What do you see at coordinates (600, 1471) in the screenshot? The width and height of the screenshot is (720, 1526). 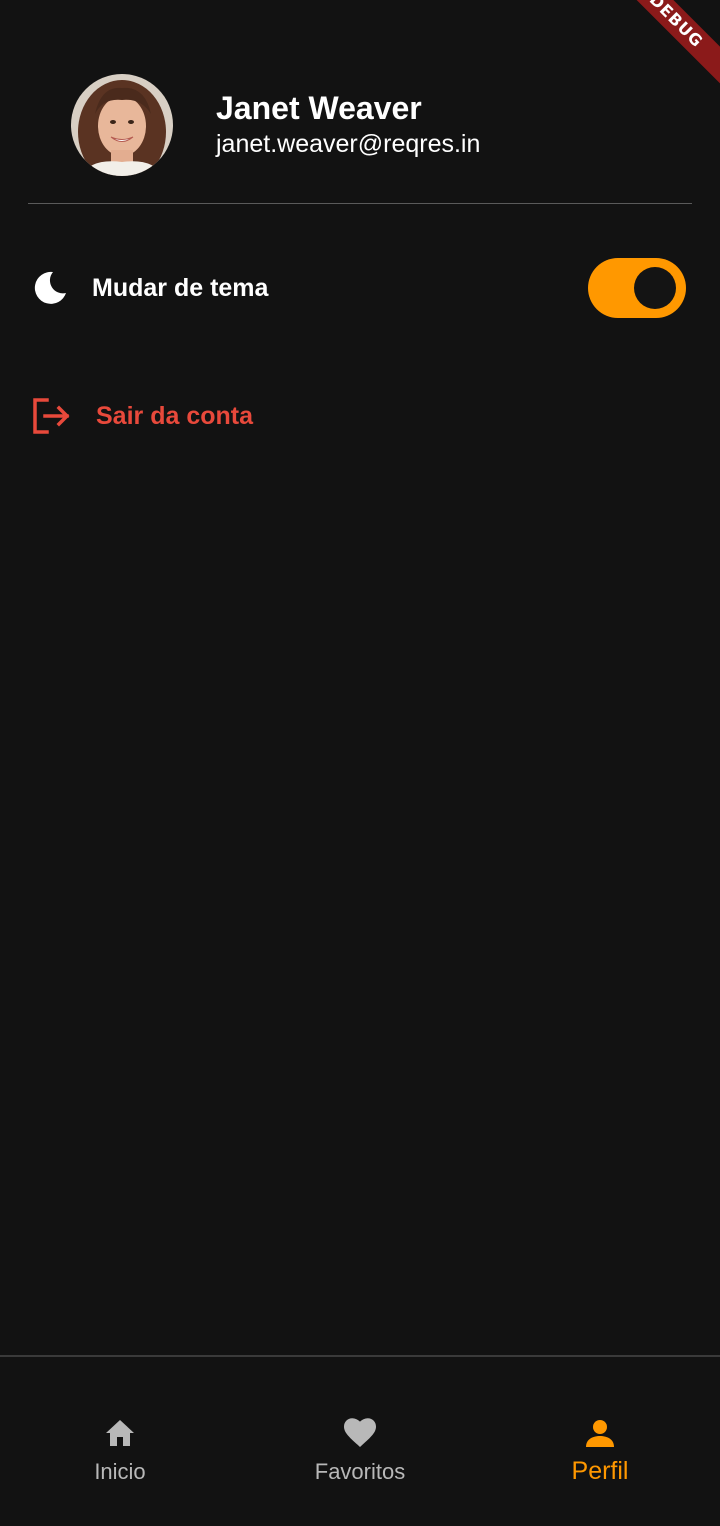 I see `nav-label-perfil: Perfil` at bounding box center [600, 1471].